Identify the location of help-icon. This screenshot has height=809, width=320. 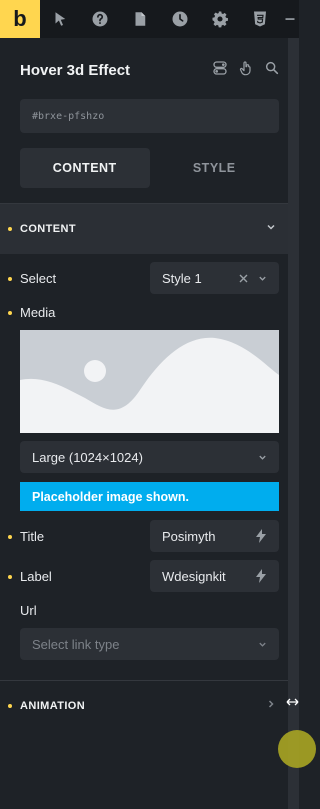
(100, 19).